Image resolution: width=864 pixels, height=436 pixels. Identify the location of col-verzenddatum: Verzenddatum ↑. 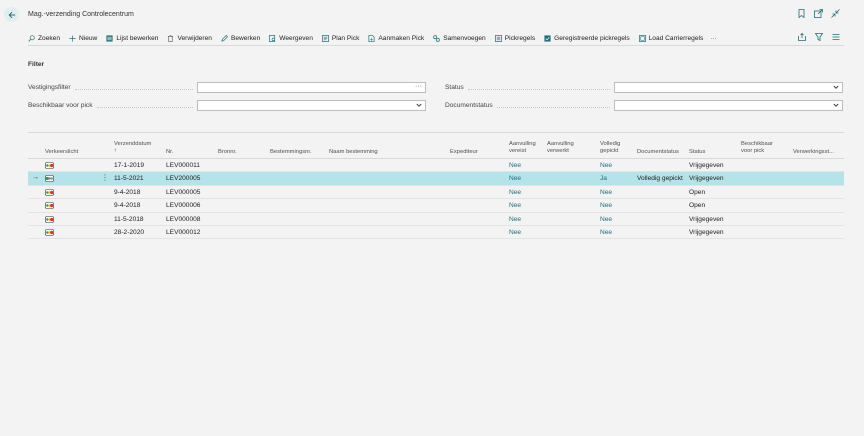
(132, 148).